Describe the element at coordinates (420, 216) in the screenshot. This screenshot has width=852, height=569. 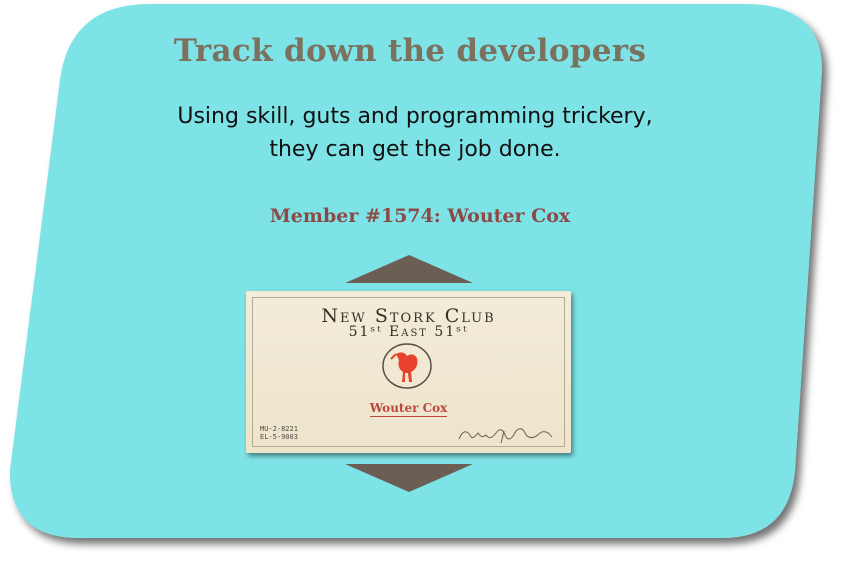
I see `member-caption: Member #1574: Wouter Cox` at that location.